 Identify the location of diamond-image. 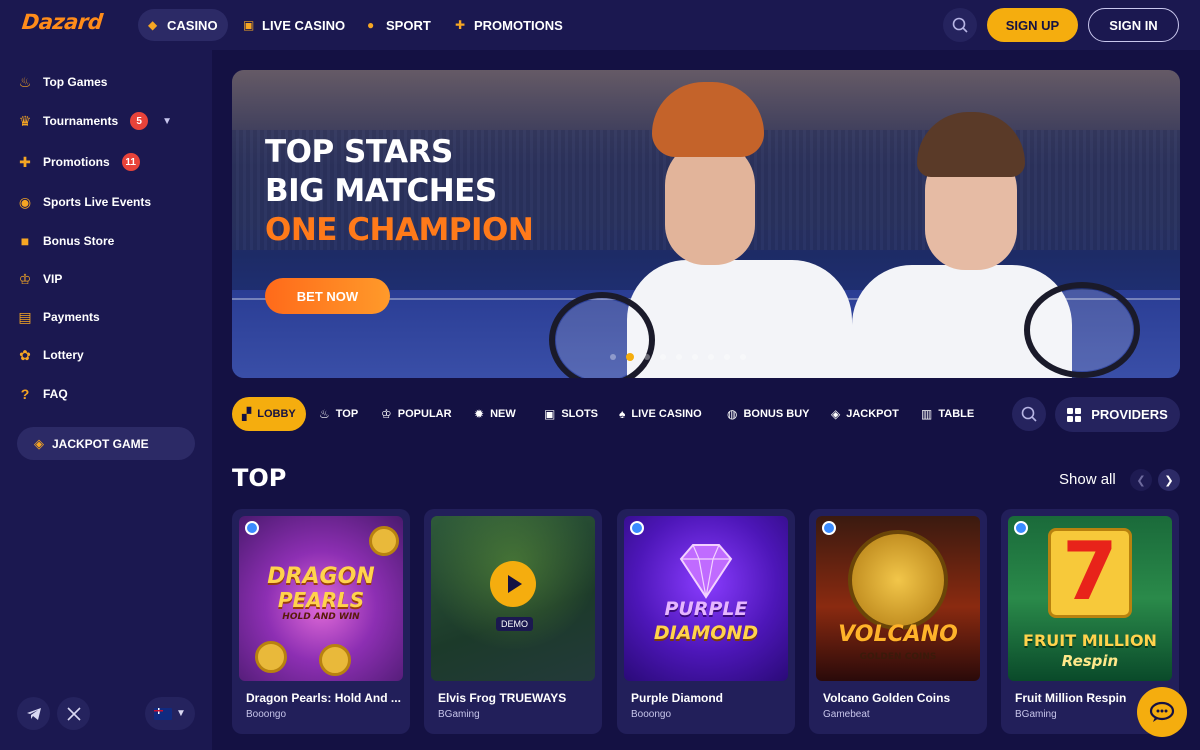
(706, 571).